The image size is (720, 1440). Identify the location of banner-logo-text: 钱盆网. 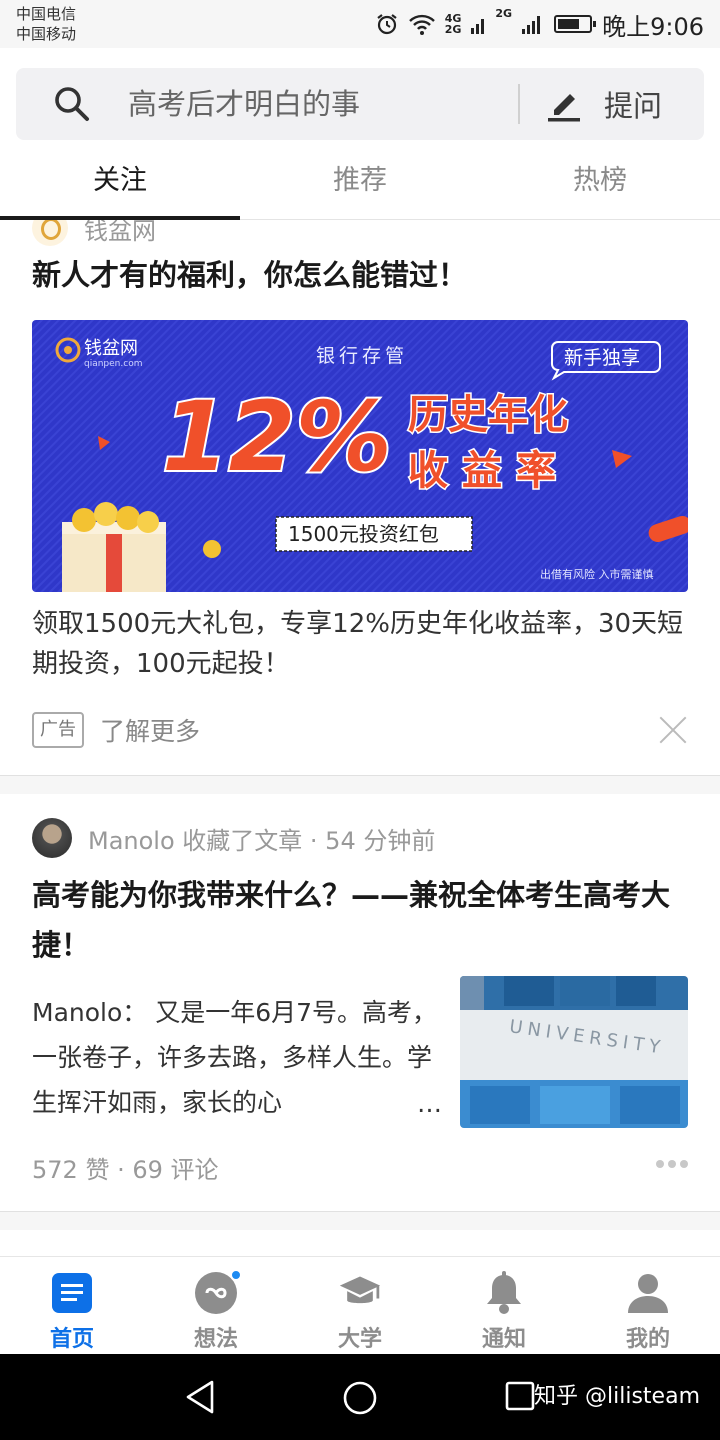
(111, 348).